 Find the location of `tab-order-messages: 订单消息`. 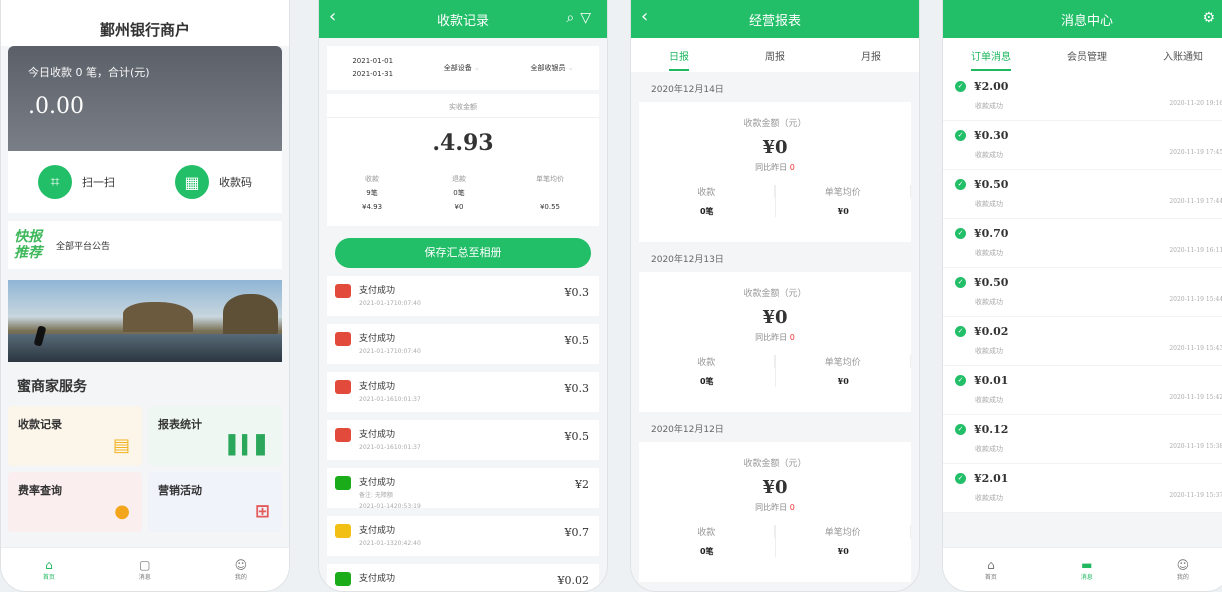

tab-order-messages: 订单消息 is located at coordinates (991, 59).